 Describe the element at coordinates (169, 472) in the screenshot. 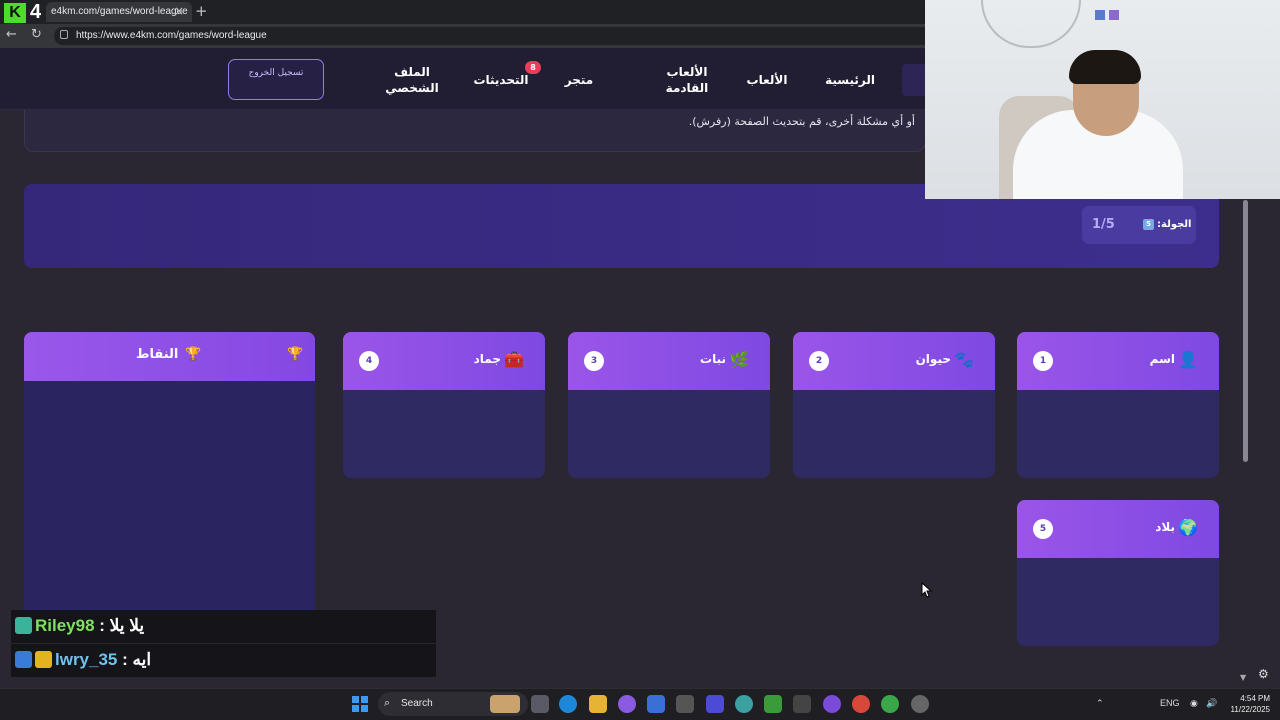

I see `points-panel: النقاط 🏆 🏆` at that location.